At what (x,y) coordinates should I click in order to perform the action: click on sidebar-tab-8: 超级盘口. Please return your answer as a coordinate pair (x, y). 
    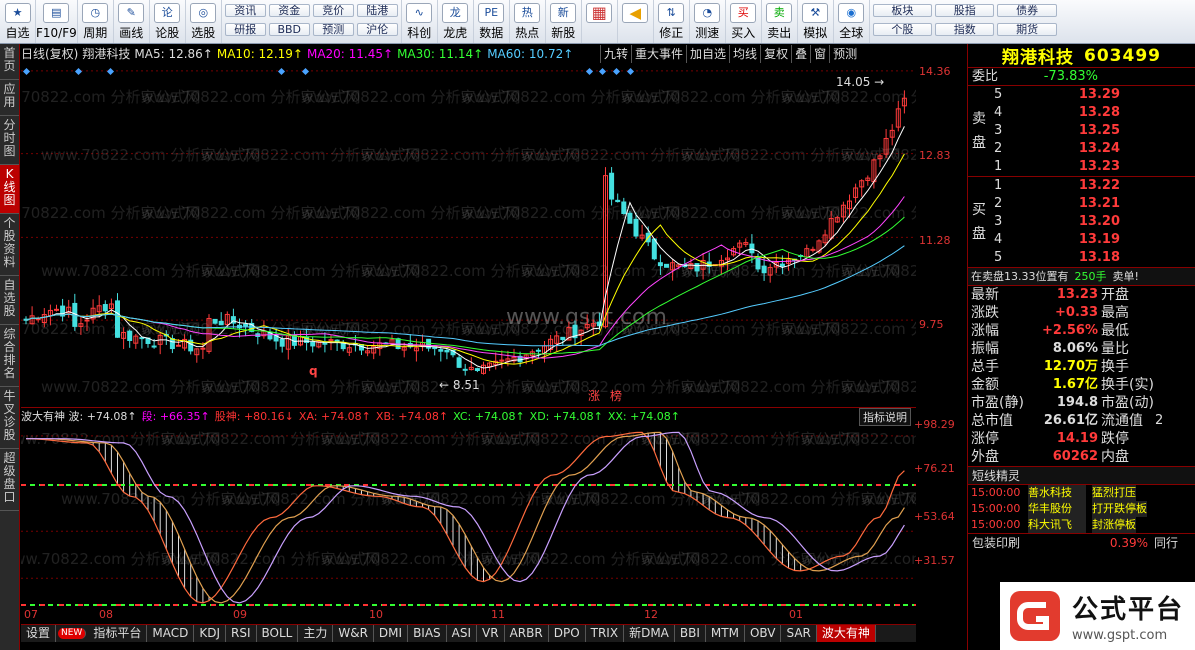
    Looking at the image, I should click on (9, 480).